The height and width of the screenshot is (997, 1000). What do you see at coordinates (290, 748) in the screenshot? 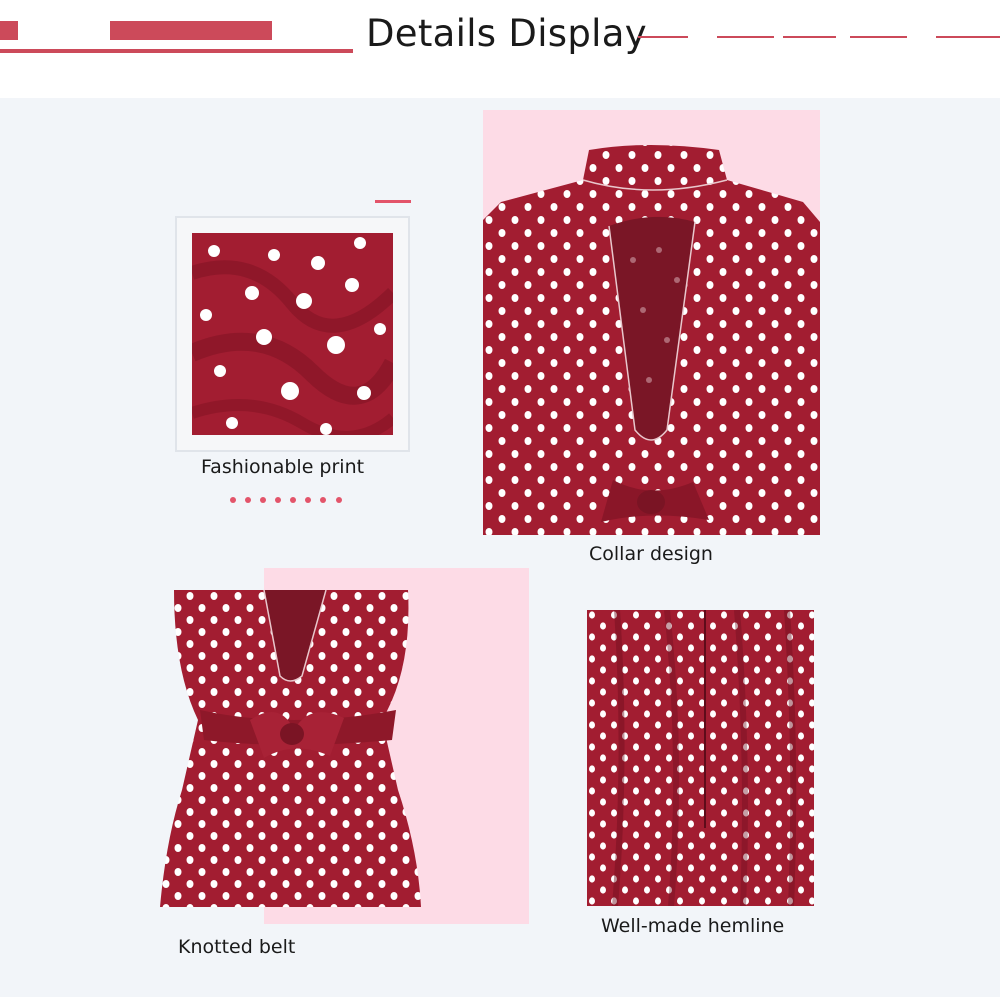
I see `knotted-belt-image` at bounding box center [290, 748].